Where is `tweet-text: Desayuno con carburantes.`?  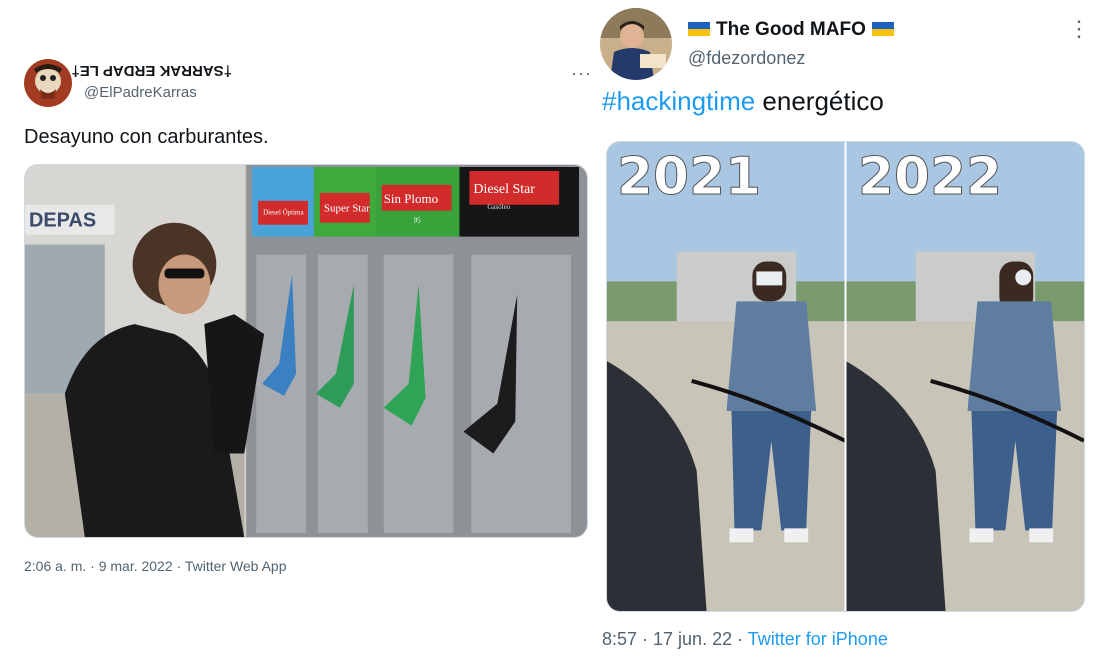
tweet-text: Desayuno con carburantes. is located at coordinates (146, 137).